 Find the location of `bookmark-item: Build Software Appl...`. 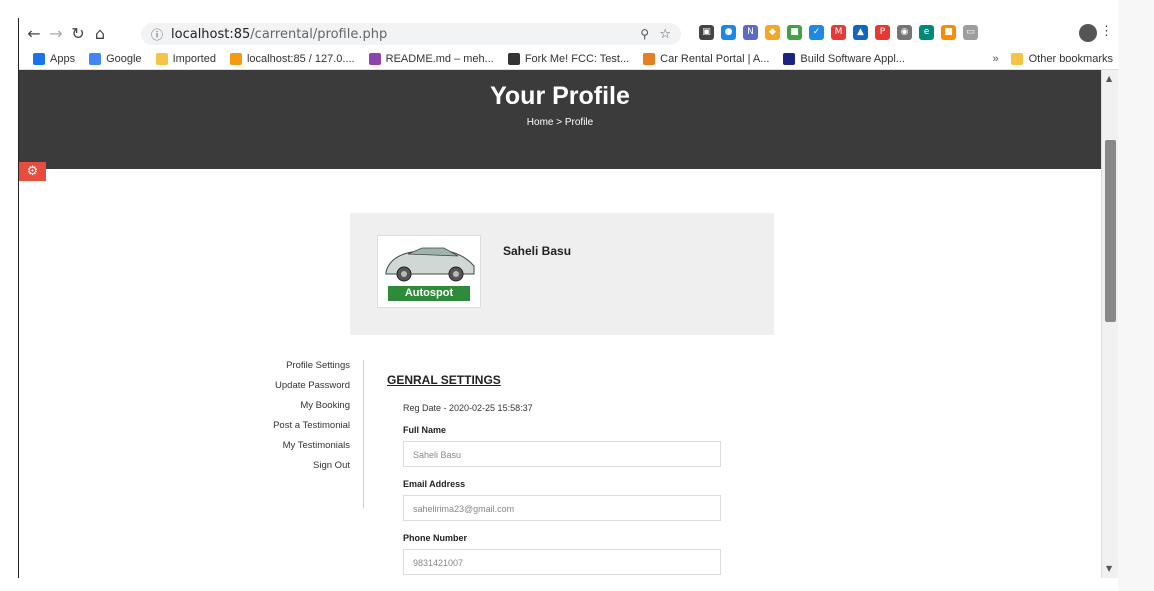

bookmark-item: Build Software Appl... is located at coordinates (844, 58).